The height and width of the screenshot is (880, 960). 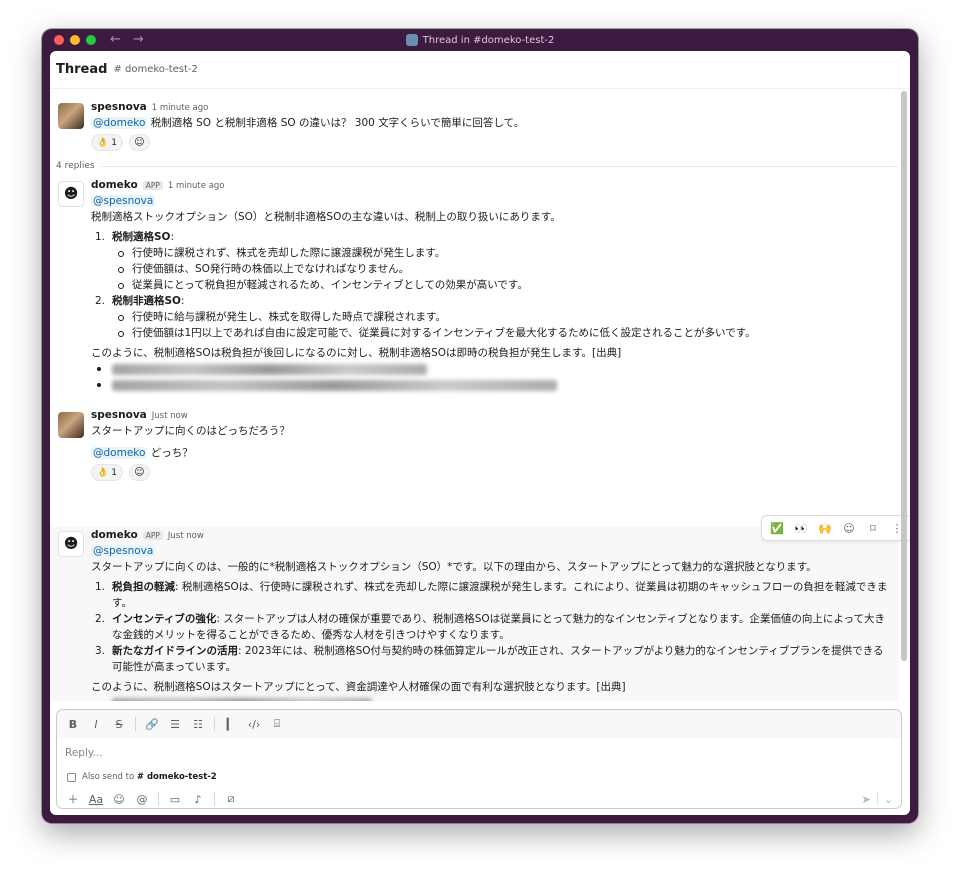 I want to click on video-icon: ▭, so click(x=175, y=799).